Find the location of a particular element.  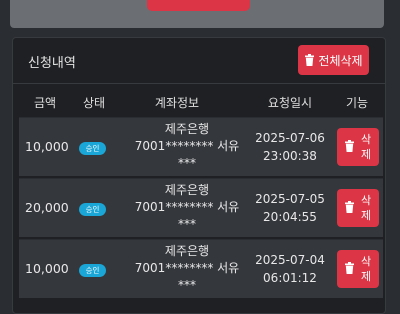

panel-title: 신청내역 is located at coordinates (52, 63).